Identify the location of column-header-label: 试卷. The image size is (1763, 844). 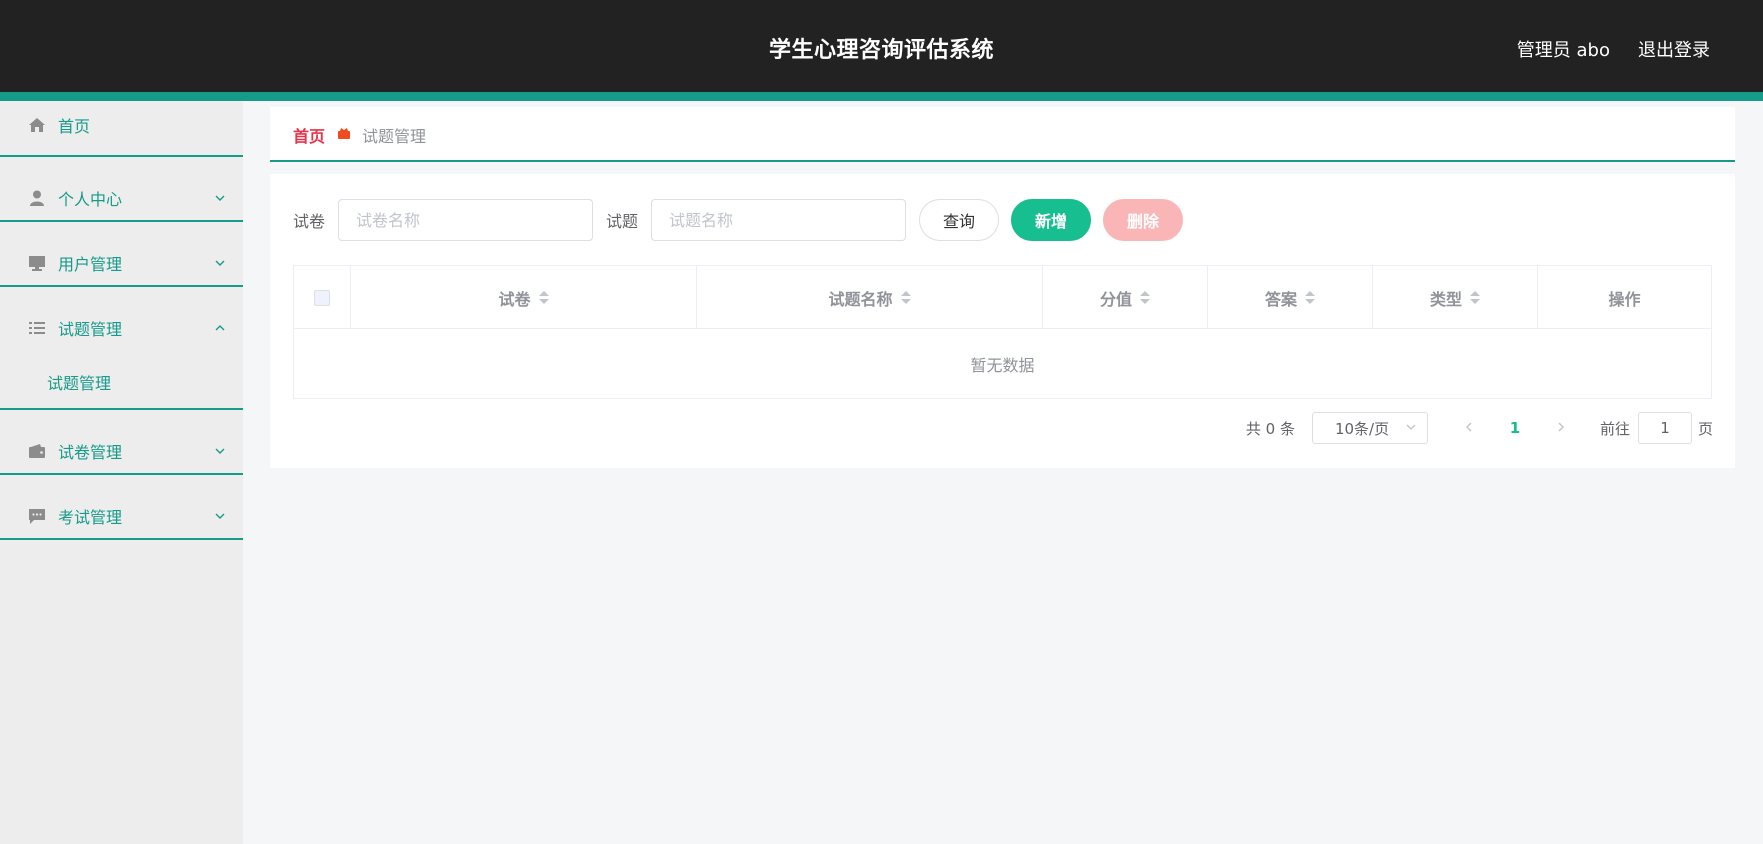
(514, 299).